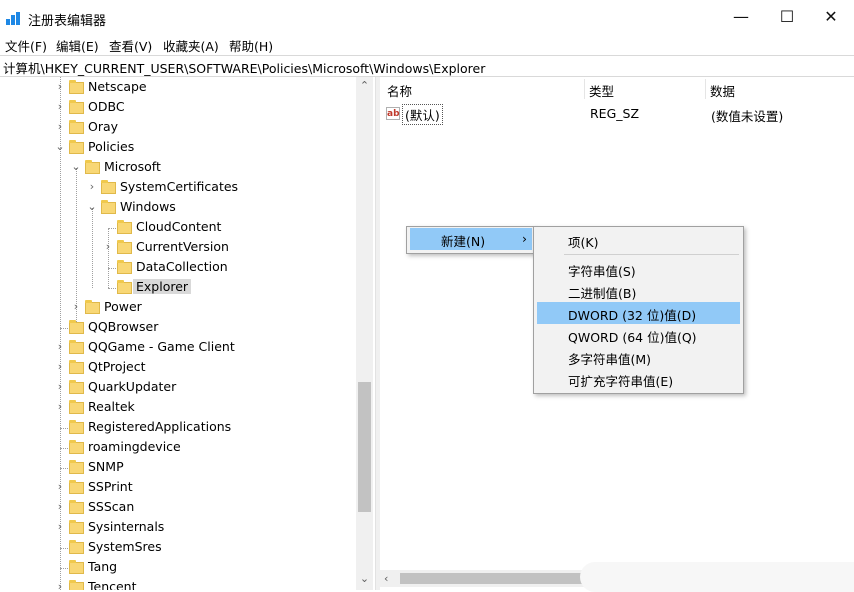 Image resolution: width=854 pixels, height=592 pixels. I want to click on column-header-name: 名称, so click(399, 90).